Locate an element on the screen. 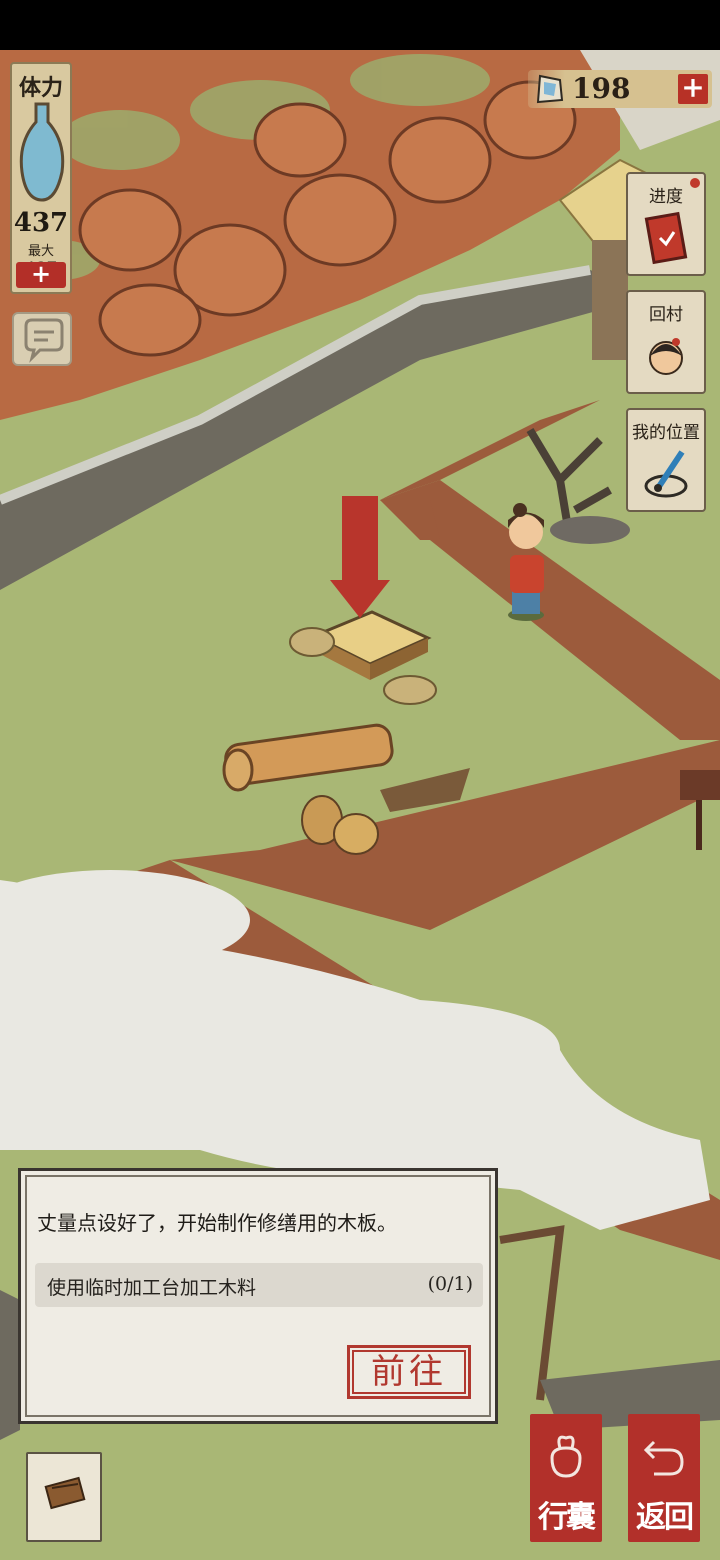 The width and height of the screenshot is (720, 1560). brush-location-icon is located at coordinates (666, 474).